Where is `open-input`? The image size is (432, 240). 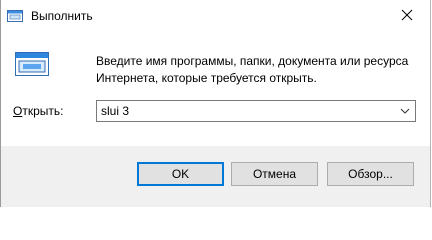 open-input is located at coordinates (243, 111).